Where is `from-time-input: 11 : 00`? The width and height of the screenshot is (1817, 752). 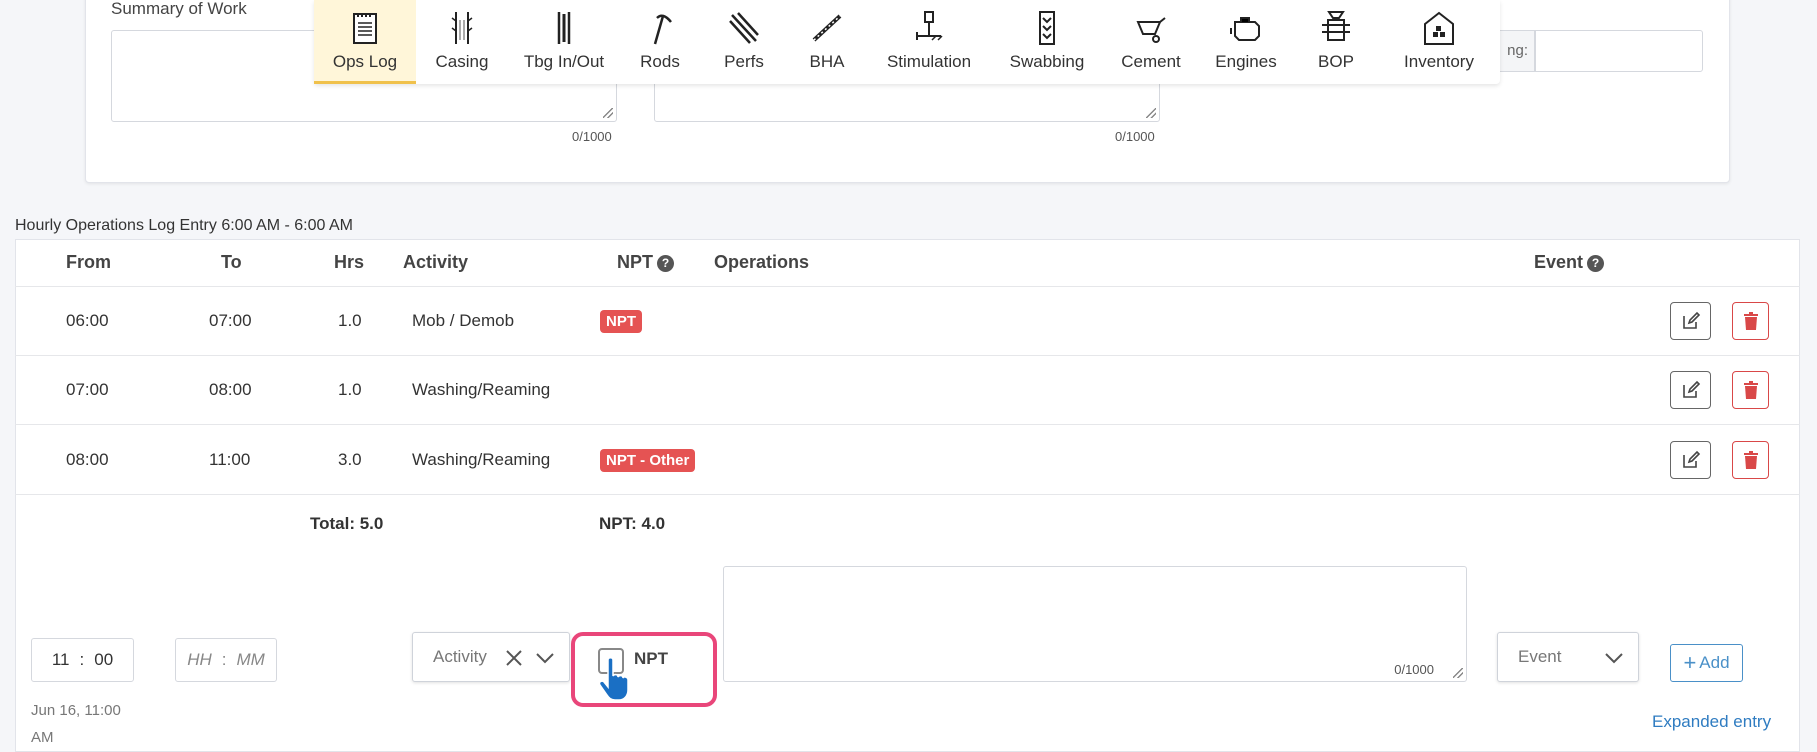 from-time-input: 11 : 00 is located at coordinates (82, 660).